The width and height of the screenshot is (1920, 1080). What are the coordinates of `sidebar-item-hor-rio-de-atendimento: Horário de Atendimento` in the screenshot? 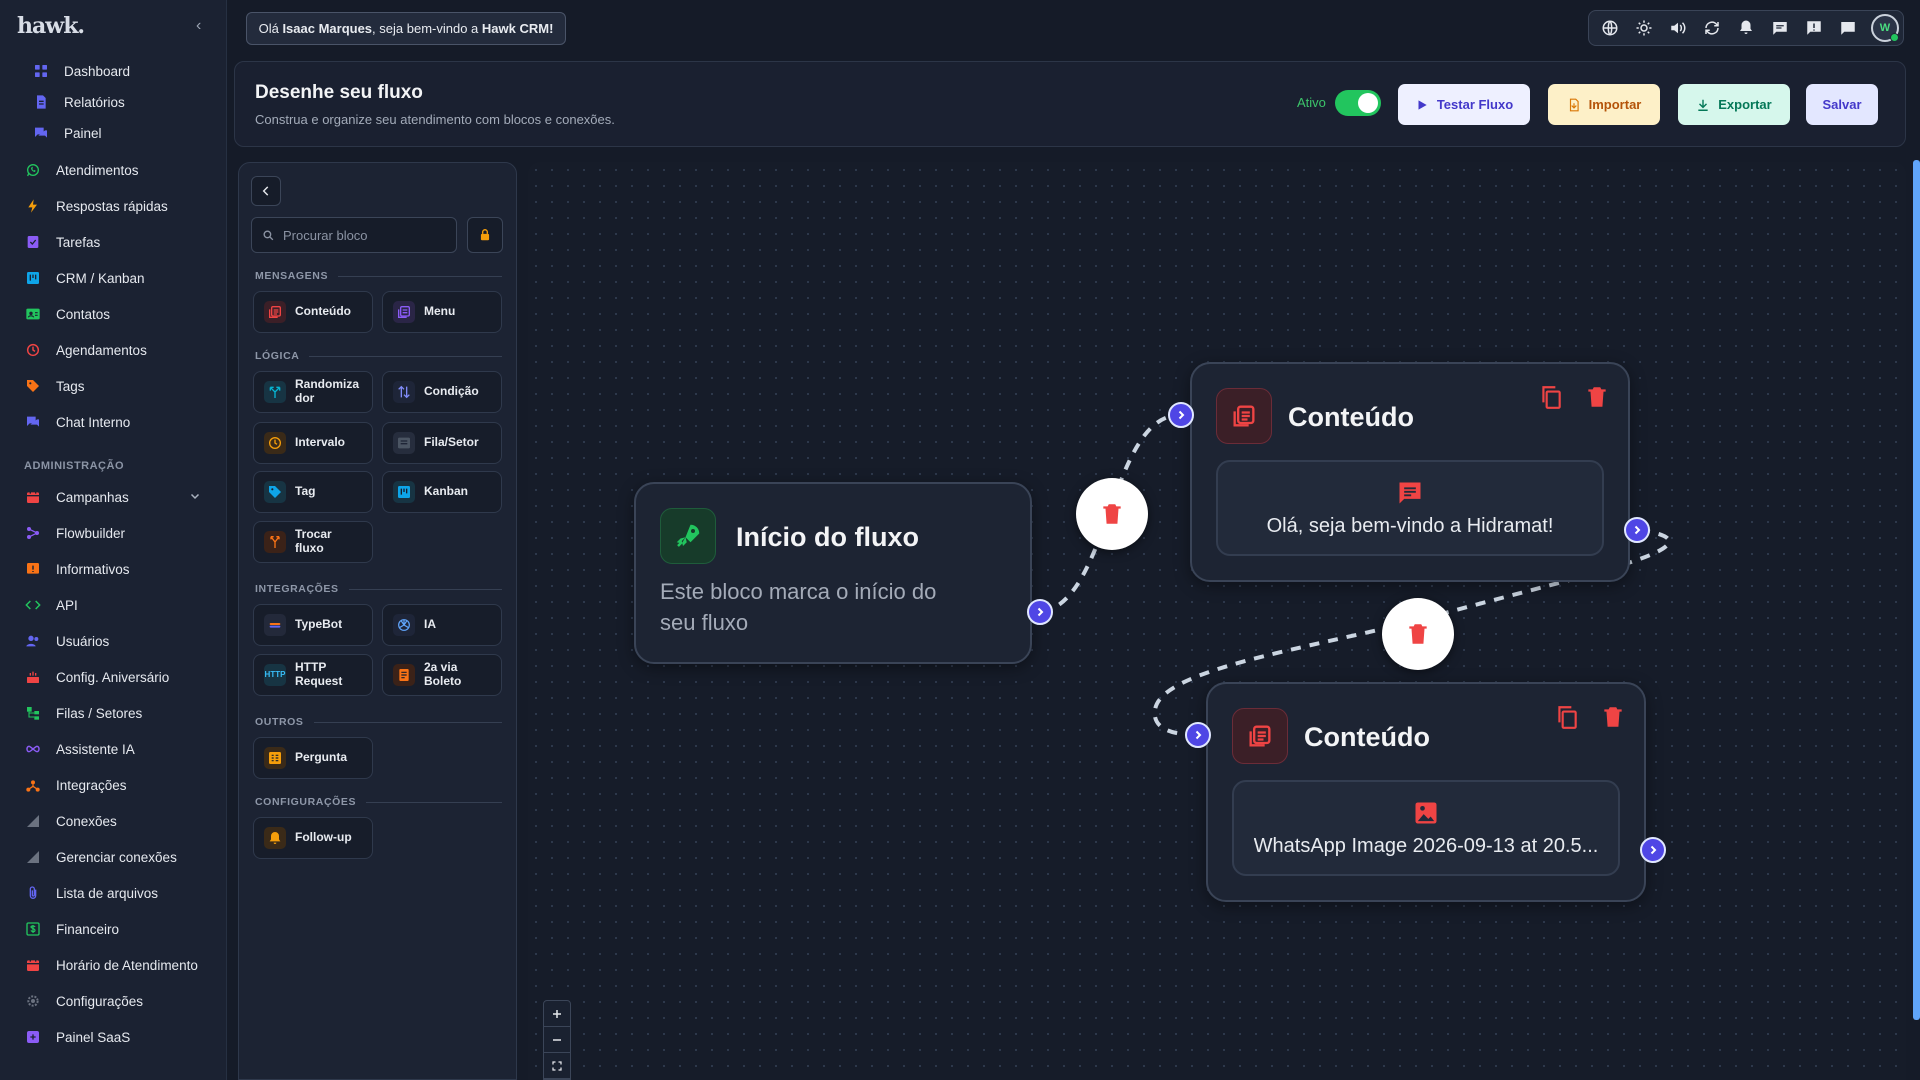 It's located at (113, 965).